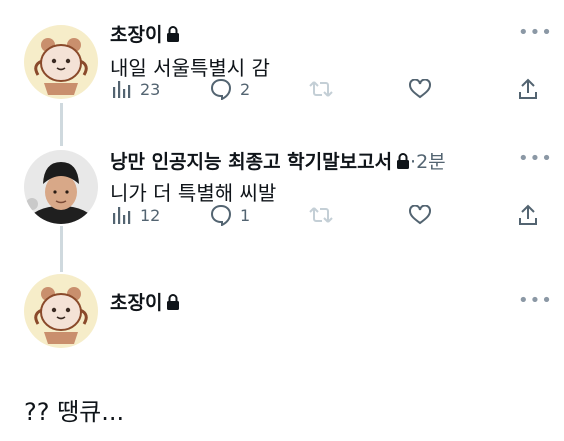 Image resolution: width=564 pixels, height=441 pixels. What do you see at coordinates (428, 162) in the screenshot?
I see `tweet-time: ·2분` at bounding box center [428, 162].